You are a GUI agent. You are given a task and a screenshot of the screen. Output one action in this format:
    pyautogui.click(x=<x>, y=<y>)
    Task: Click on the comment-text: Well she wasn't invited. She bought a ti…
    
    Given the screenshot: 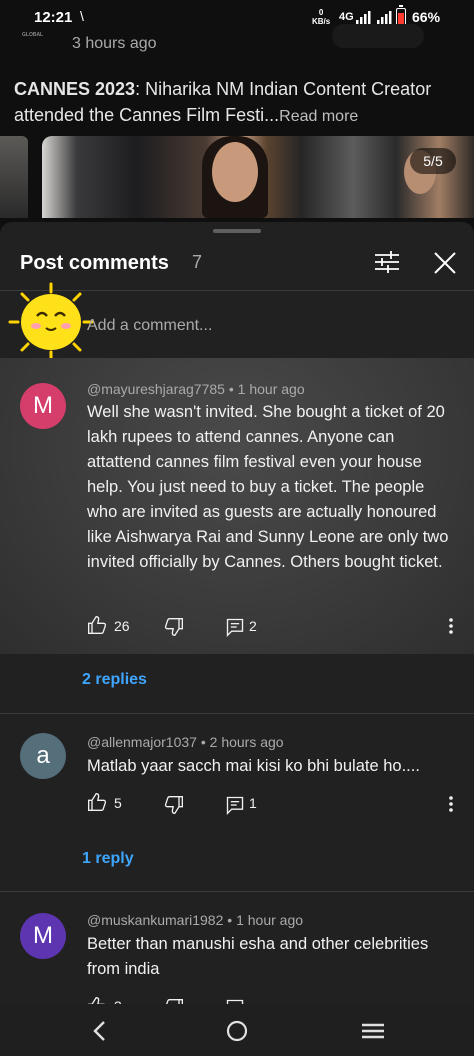 What is the action you would take?
    pyautogui.click(x=268, y=487)
    